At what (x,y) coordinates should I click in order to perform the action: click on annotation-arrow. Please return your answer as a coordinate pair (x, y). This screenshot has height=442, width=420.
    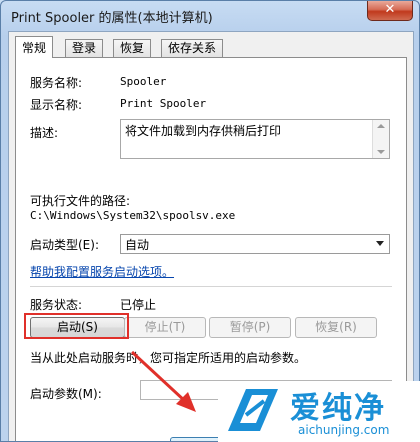
    Looking at the image, I should click on (163, 381).